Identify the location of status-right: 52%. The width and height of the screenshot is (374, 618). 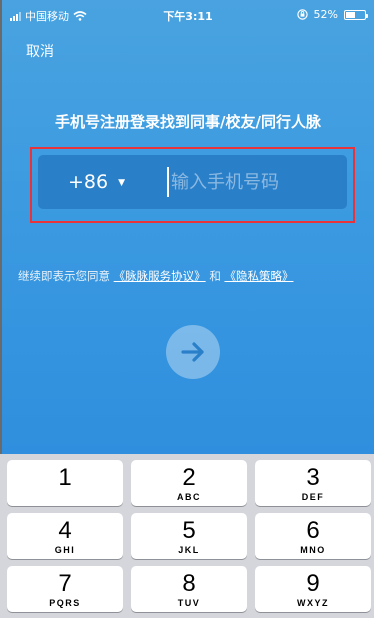
(332, 14).